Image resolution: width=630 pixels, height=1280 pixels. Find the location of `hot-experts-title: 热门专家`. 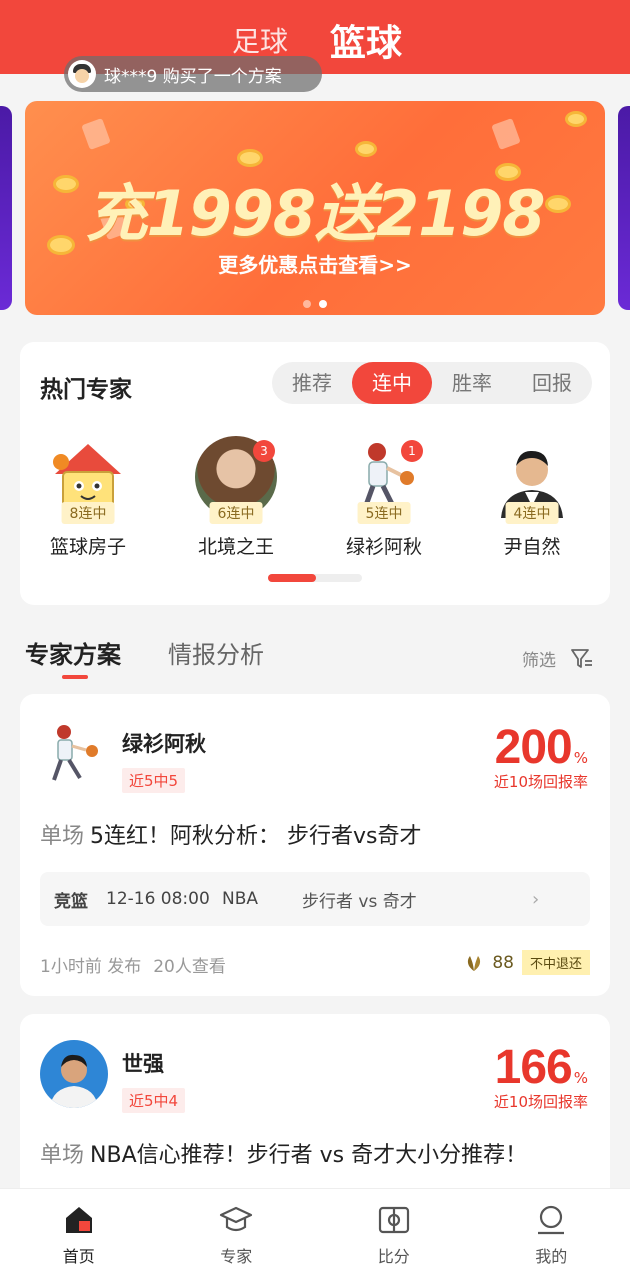

hot-experts-title: 热门专家 is located at coordinates (86, 390).